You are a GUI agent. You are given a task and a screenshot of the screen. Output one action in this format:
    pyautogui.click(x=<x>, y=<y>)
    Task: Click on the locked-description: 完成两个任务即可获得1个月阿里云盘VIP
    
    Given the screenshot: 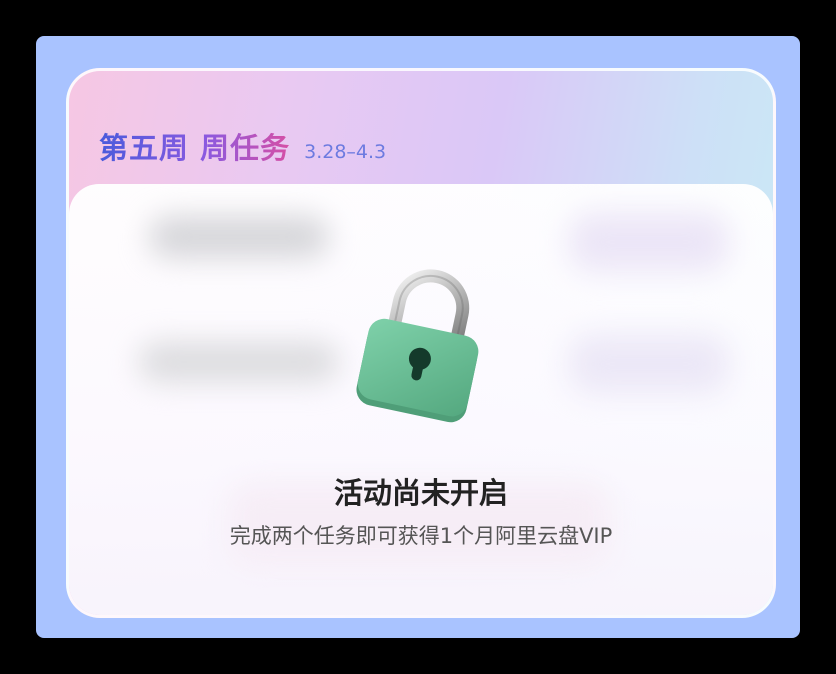 What is the action you would take?
    pyautogui.click(x=421, y=536)
    